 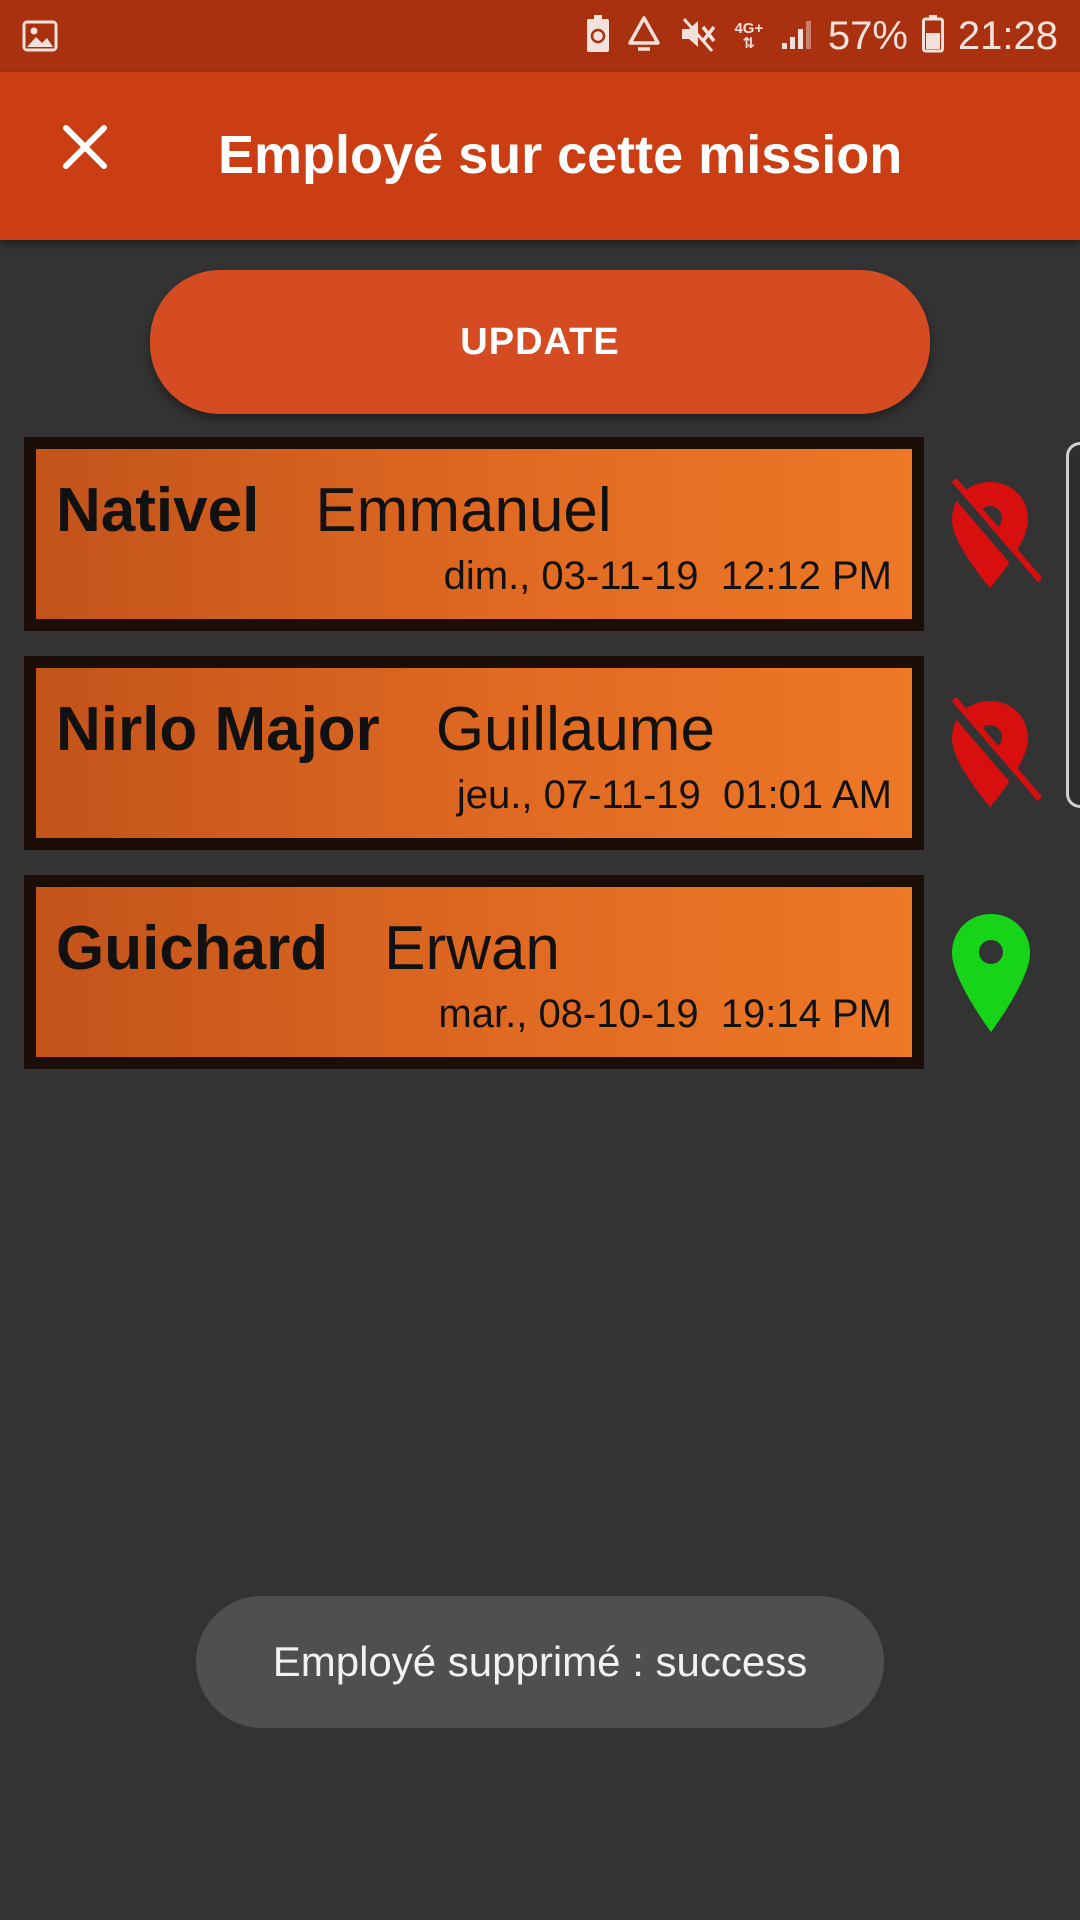 What do you see at coordinates (158, 510) in the screenshot?
I see `employee-last-name: Nativel` at bounding box center [158, 510].